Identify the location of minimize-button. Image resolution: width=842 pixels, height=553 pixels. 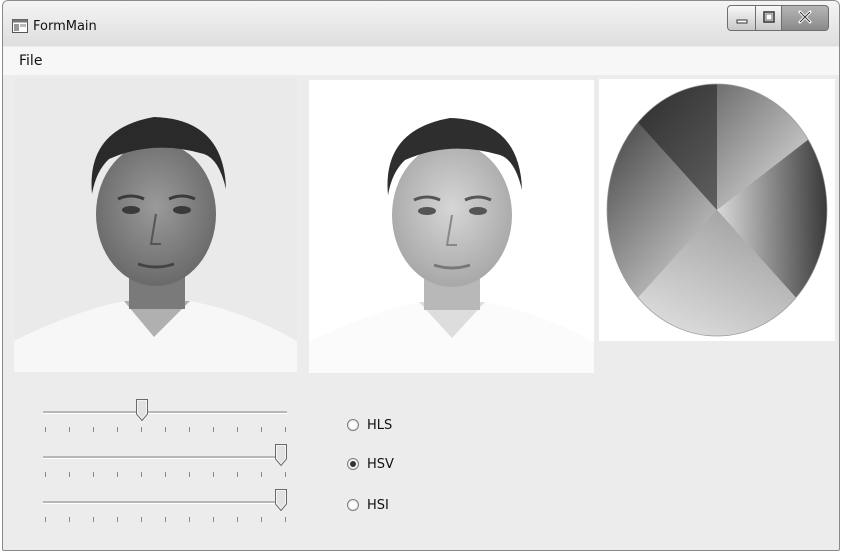
(741, 18).